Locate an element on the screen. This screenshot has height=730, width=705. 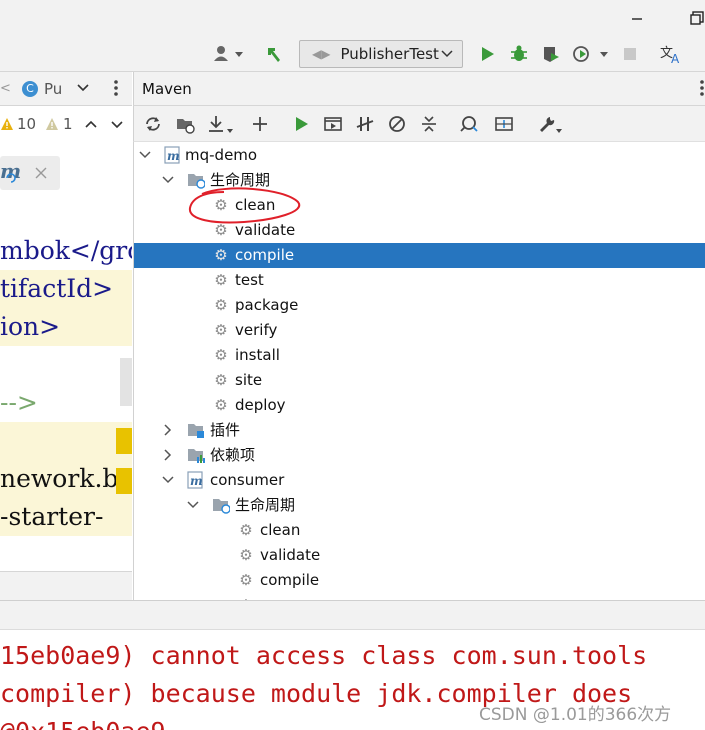
user-icon is located at coordinates (229, 54).